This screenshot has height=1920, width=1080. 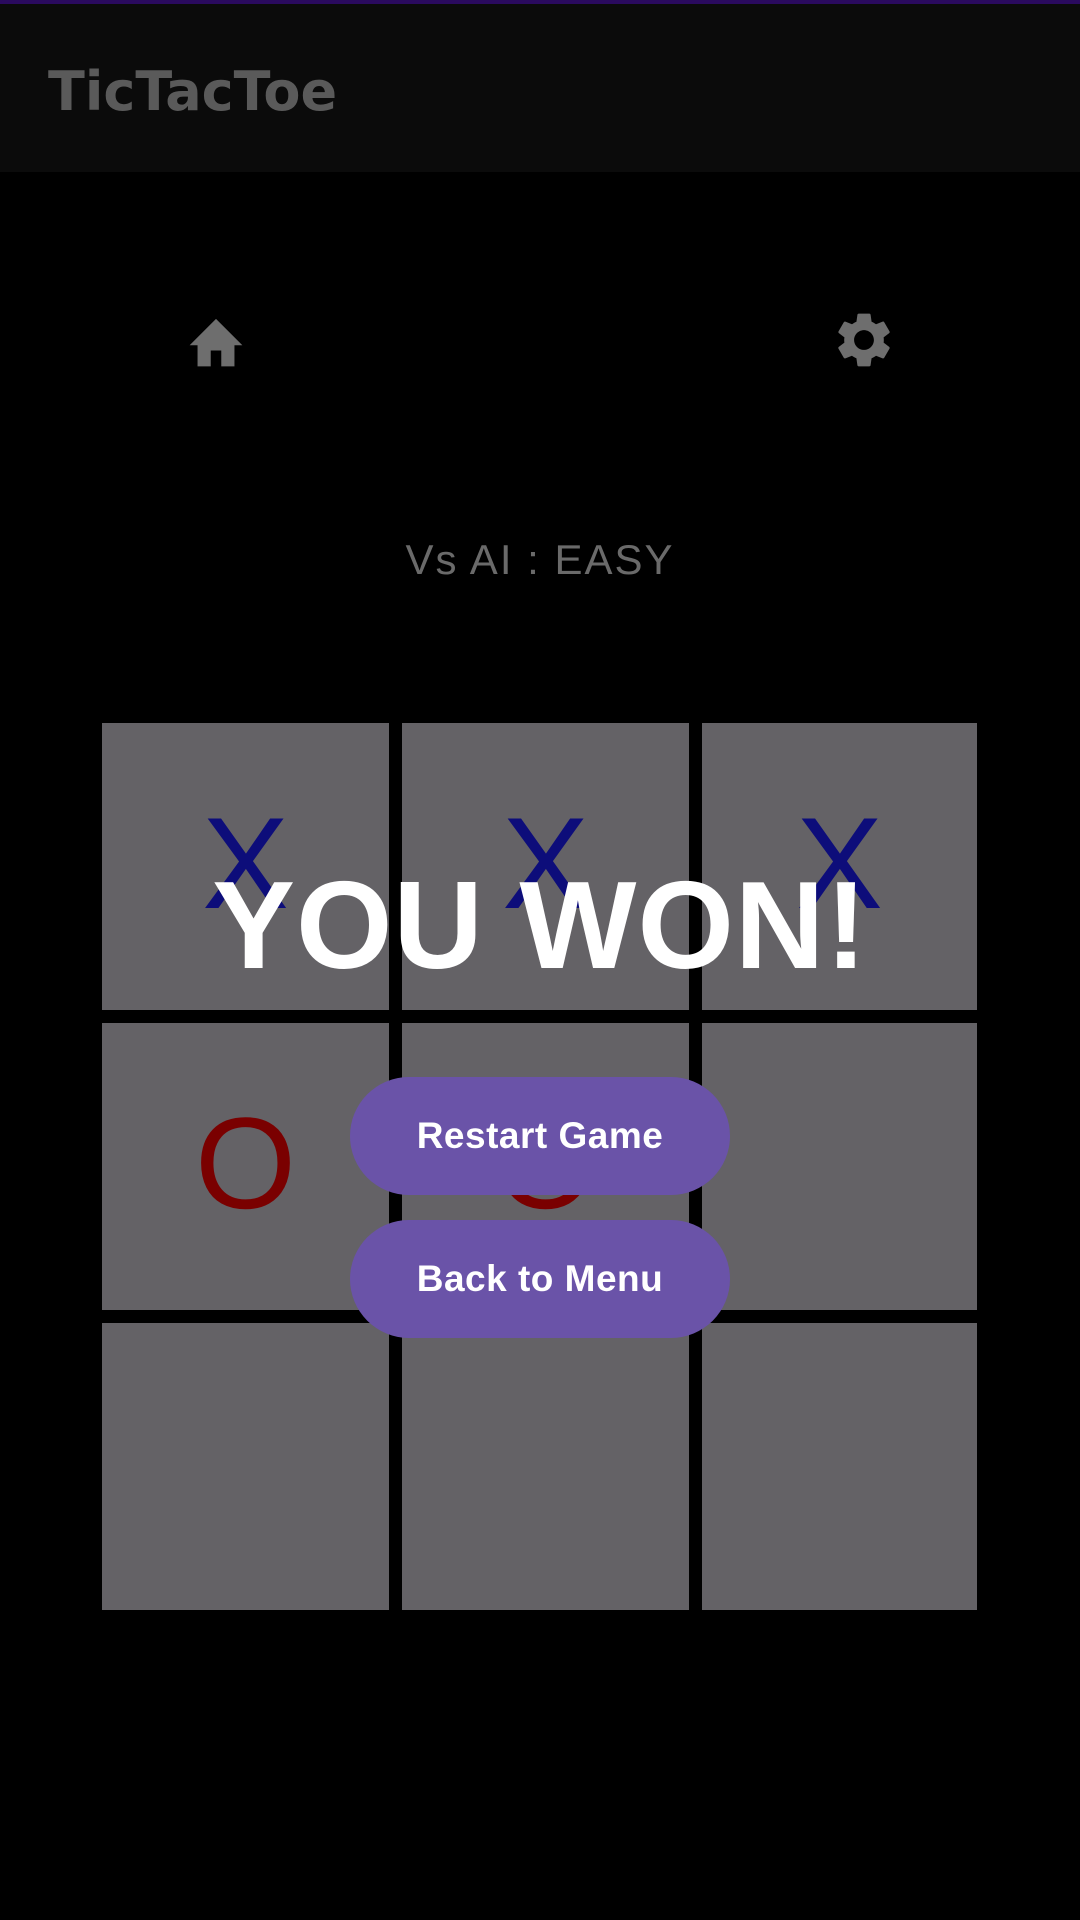 What do you see at coordinates (540, 88) in the screenshot?
I see `app-bar: TicTacToe` at bounding box center [540, 88].